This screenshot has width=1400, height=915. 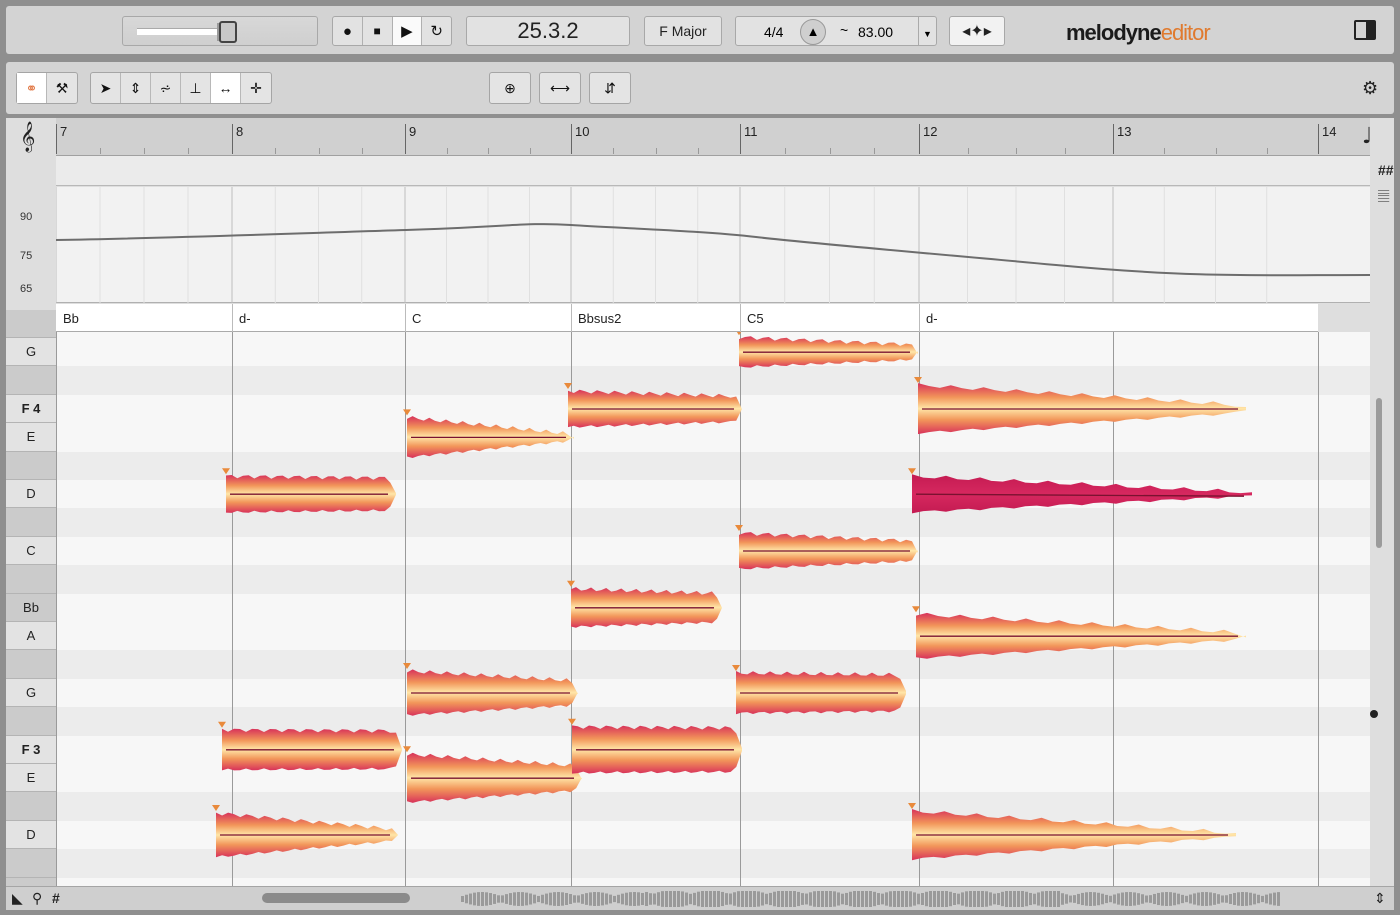 What do you see at coordinates (560, 88) in the screenshot?
I see `quantize-time-icon: ⟷` at bounding box center [560, 88].